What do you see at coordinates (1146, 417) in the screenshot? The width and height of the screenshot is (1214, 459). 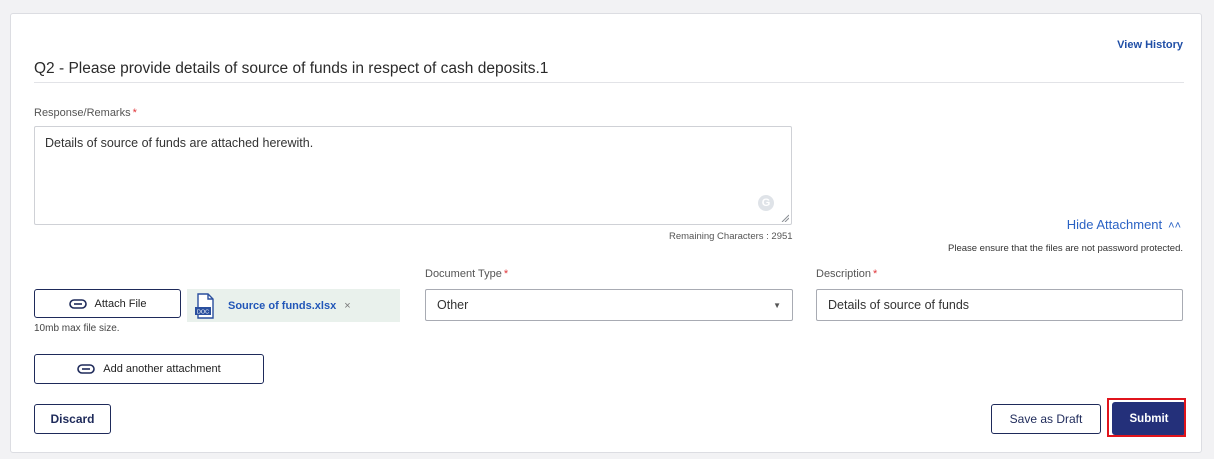 I see `submit-highlight-box` at bounding box center [1146, 417].